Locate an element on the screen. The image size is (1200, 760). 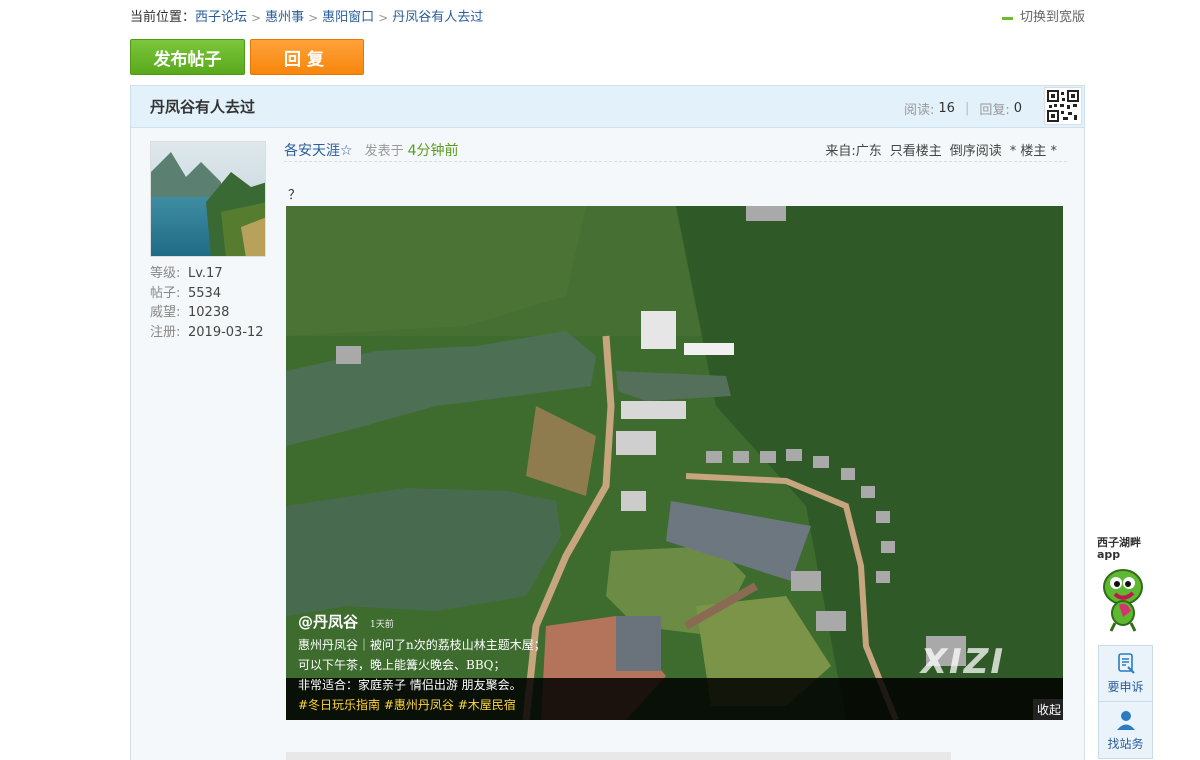
find-admin-label: 找站务 is located at coordinates (1125, 743).